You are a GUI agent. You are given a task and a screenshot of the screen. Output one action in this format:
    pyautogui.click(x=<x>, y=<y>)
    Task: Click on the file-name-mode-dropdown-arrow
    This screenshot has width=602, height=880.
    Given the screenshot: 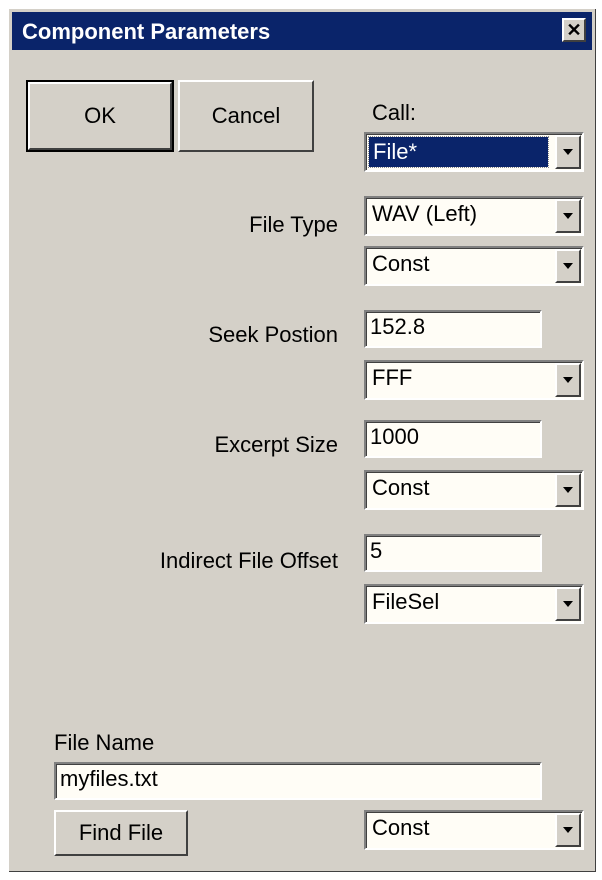 What is the action you would take?
    pyautogui.click(x=568, y=830)
    